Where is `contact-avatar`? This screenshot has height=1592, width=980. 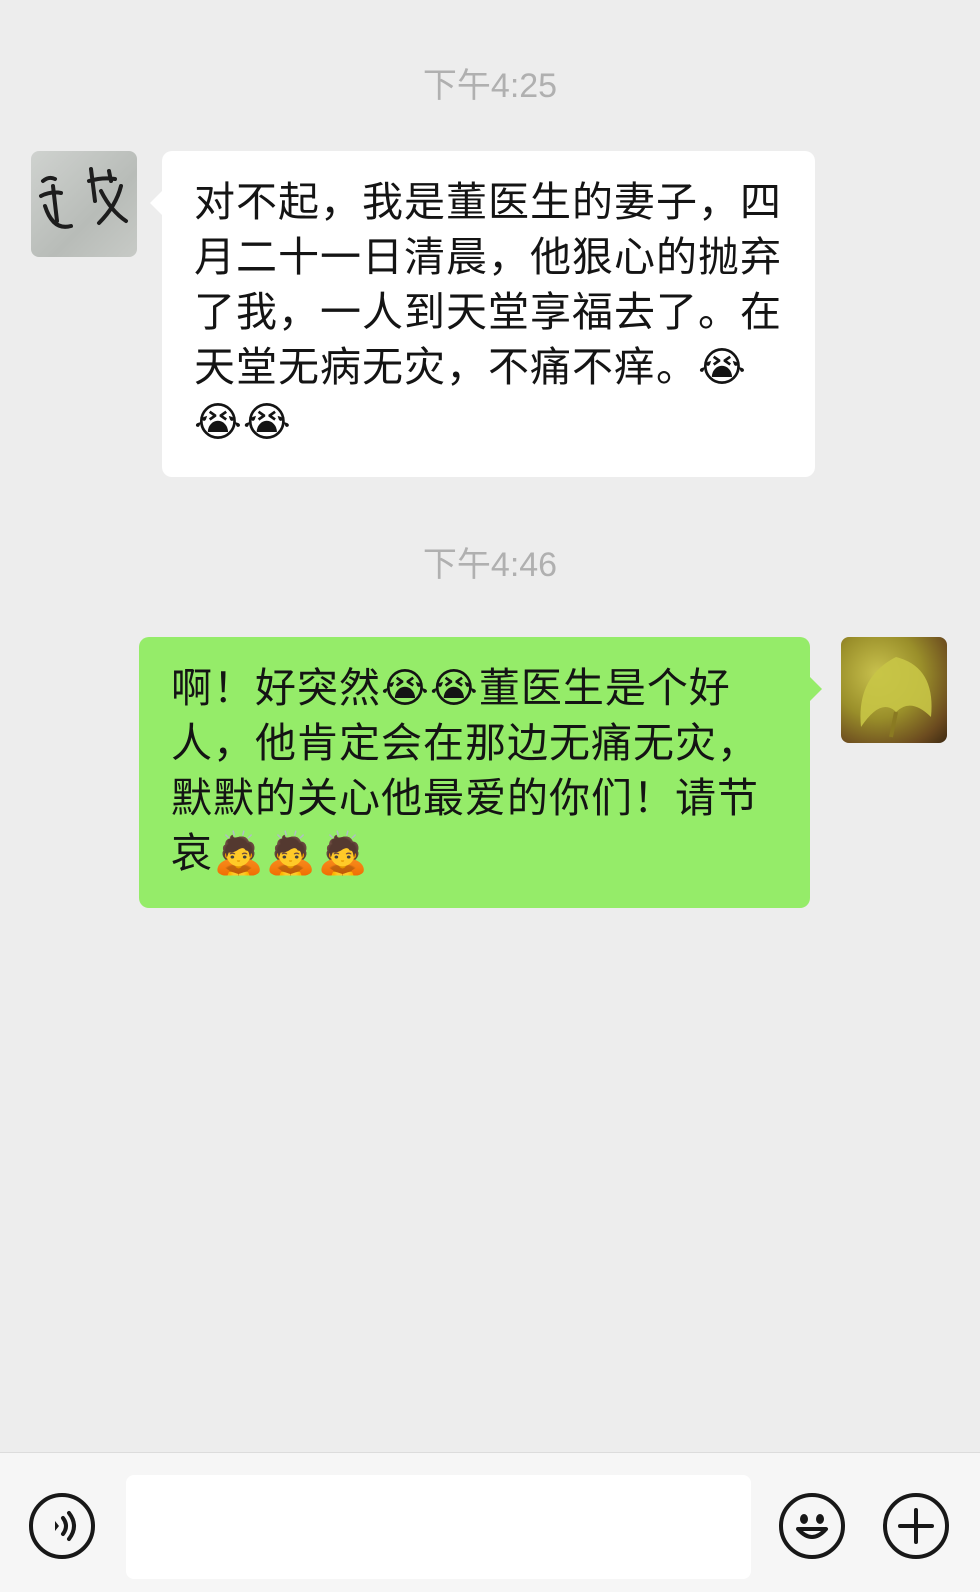
contact-avatar is located at coordinates (84, 204).